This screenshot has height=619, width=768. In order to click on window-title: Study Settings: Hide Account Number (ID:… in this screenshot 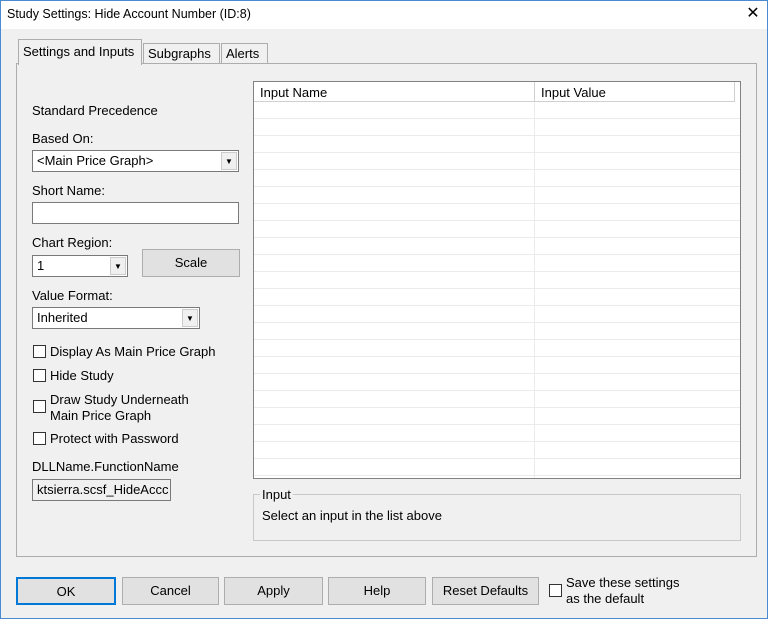, I will do `click(129, 14)`.